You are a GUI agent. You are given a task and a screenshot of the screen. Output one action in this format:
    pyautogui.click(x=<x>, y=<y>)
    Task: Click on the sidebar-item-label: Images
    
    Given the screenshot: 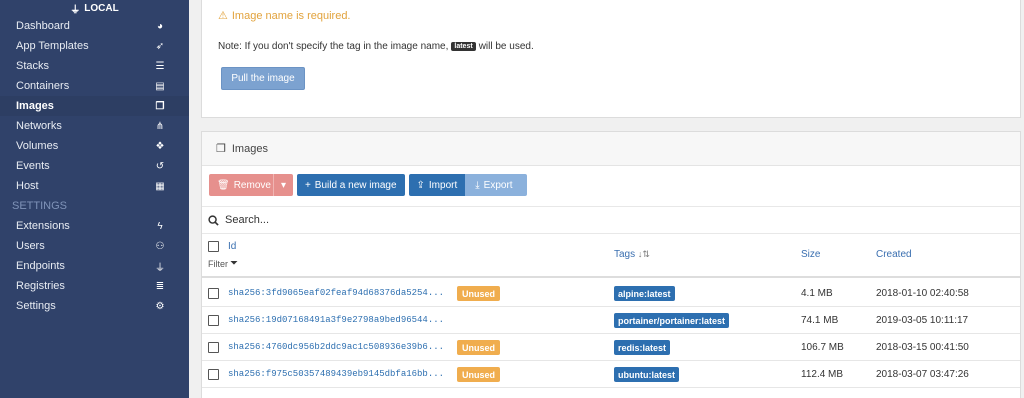 What is the action you would take?
    pyautogui.click(x=35, y=106)
    